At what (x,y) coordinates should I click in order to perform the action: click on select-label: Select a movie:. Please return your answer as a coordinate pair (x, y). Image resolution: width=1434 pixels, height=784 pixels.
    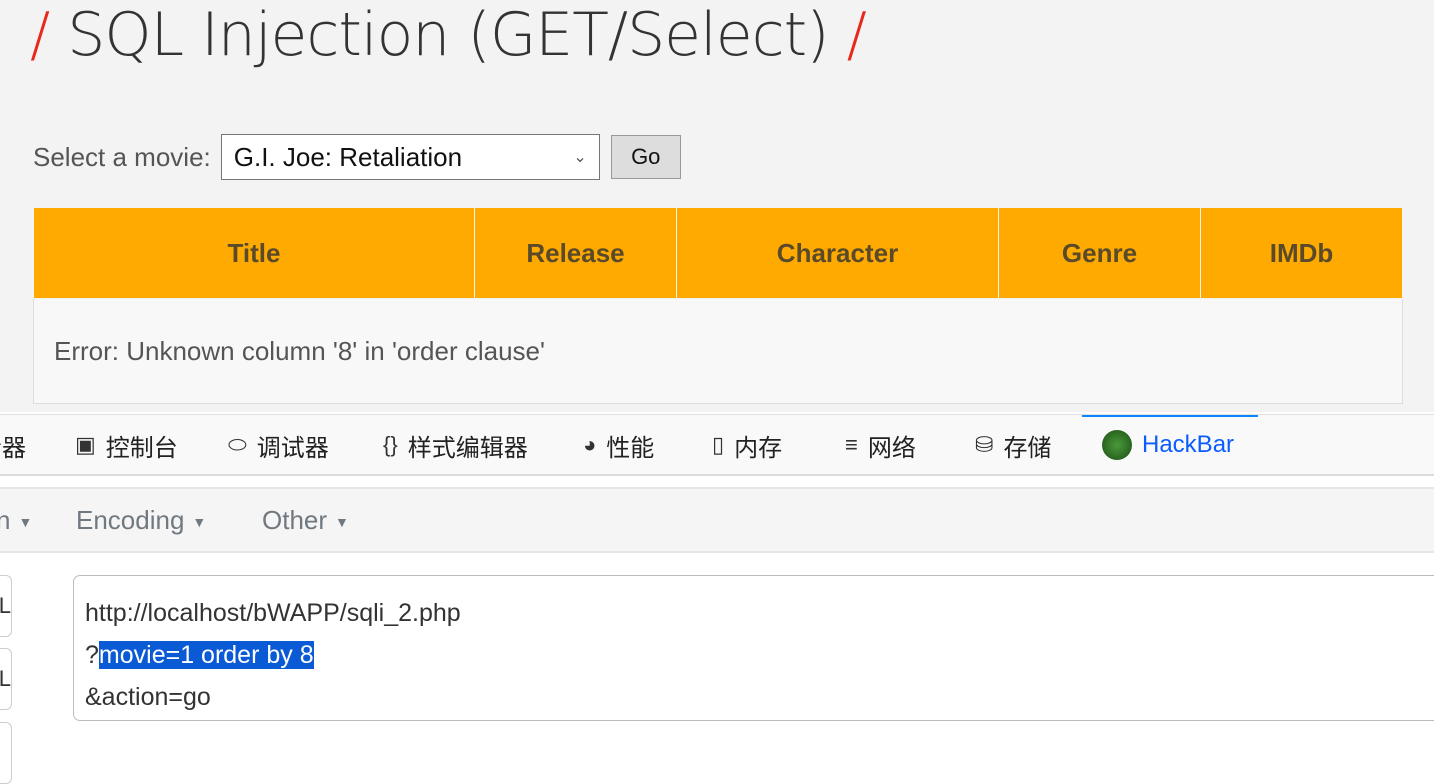
    Looking at the image, I should click on (122, 156).